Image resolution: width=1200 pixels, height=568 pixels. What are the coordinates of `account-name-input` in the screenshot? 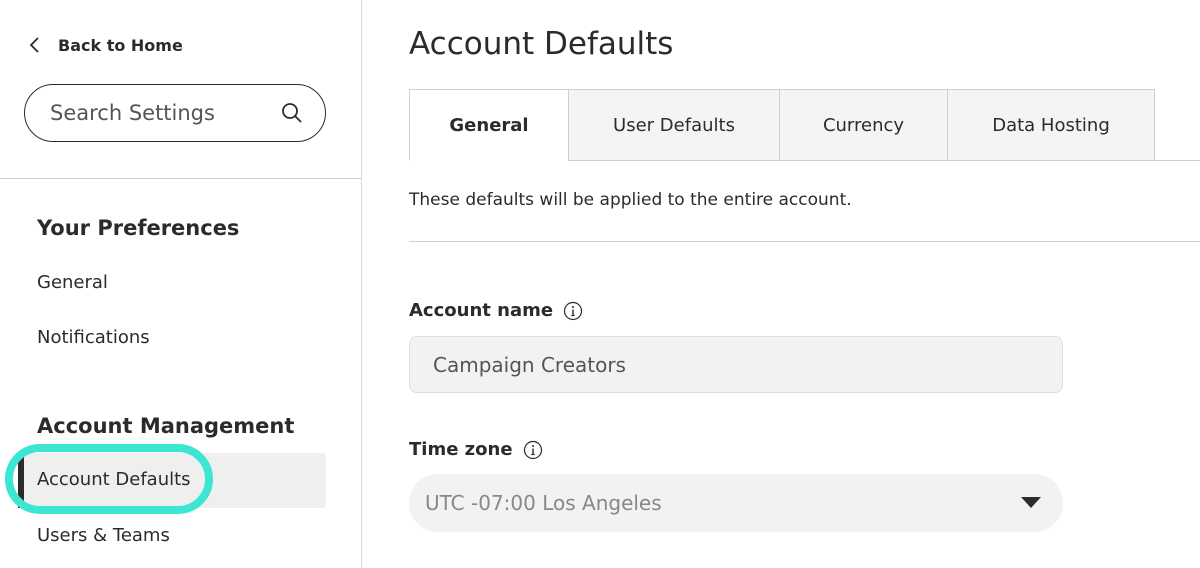 It's located at (736, 364).